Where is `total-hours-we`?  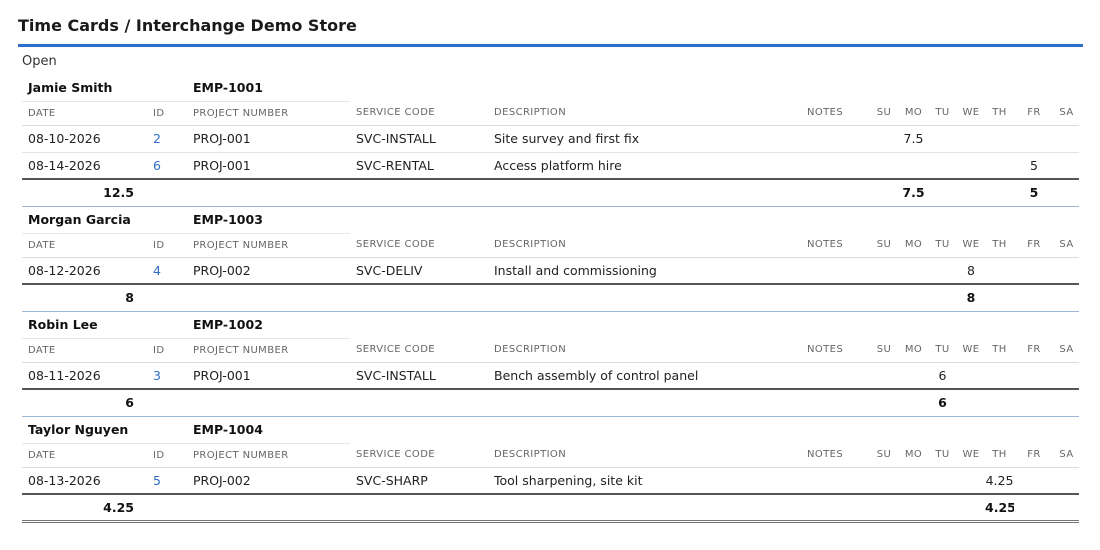 total-hours-we is located at coordinates (971, 193).